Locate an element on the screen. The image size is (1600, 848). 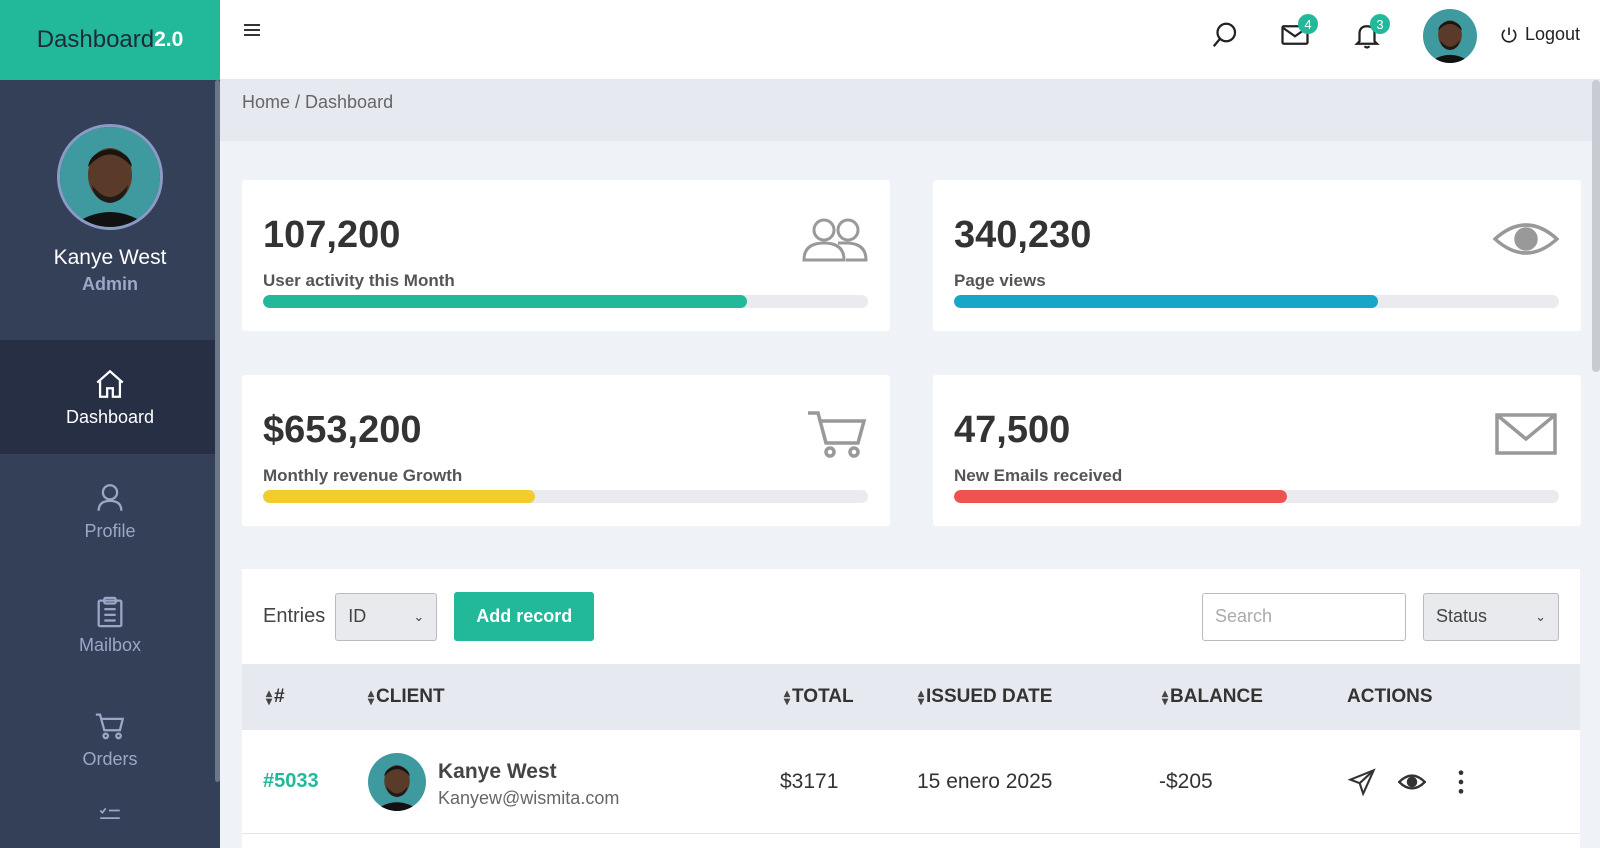
stat-label: Monthly revenue Growth is located at coordinates (363, 475).